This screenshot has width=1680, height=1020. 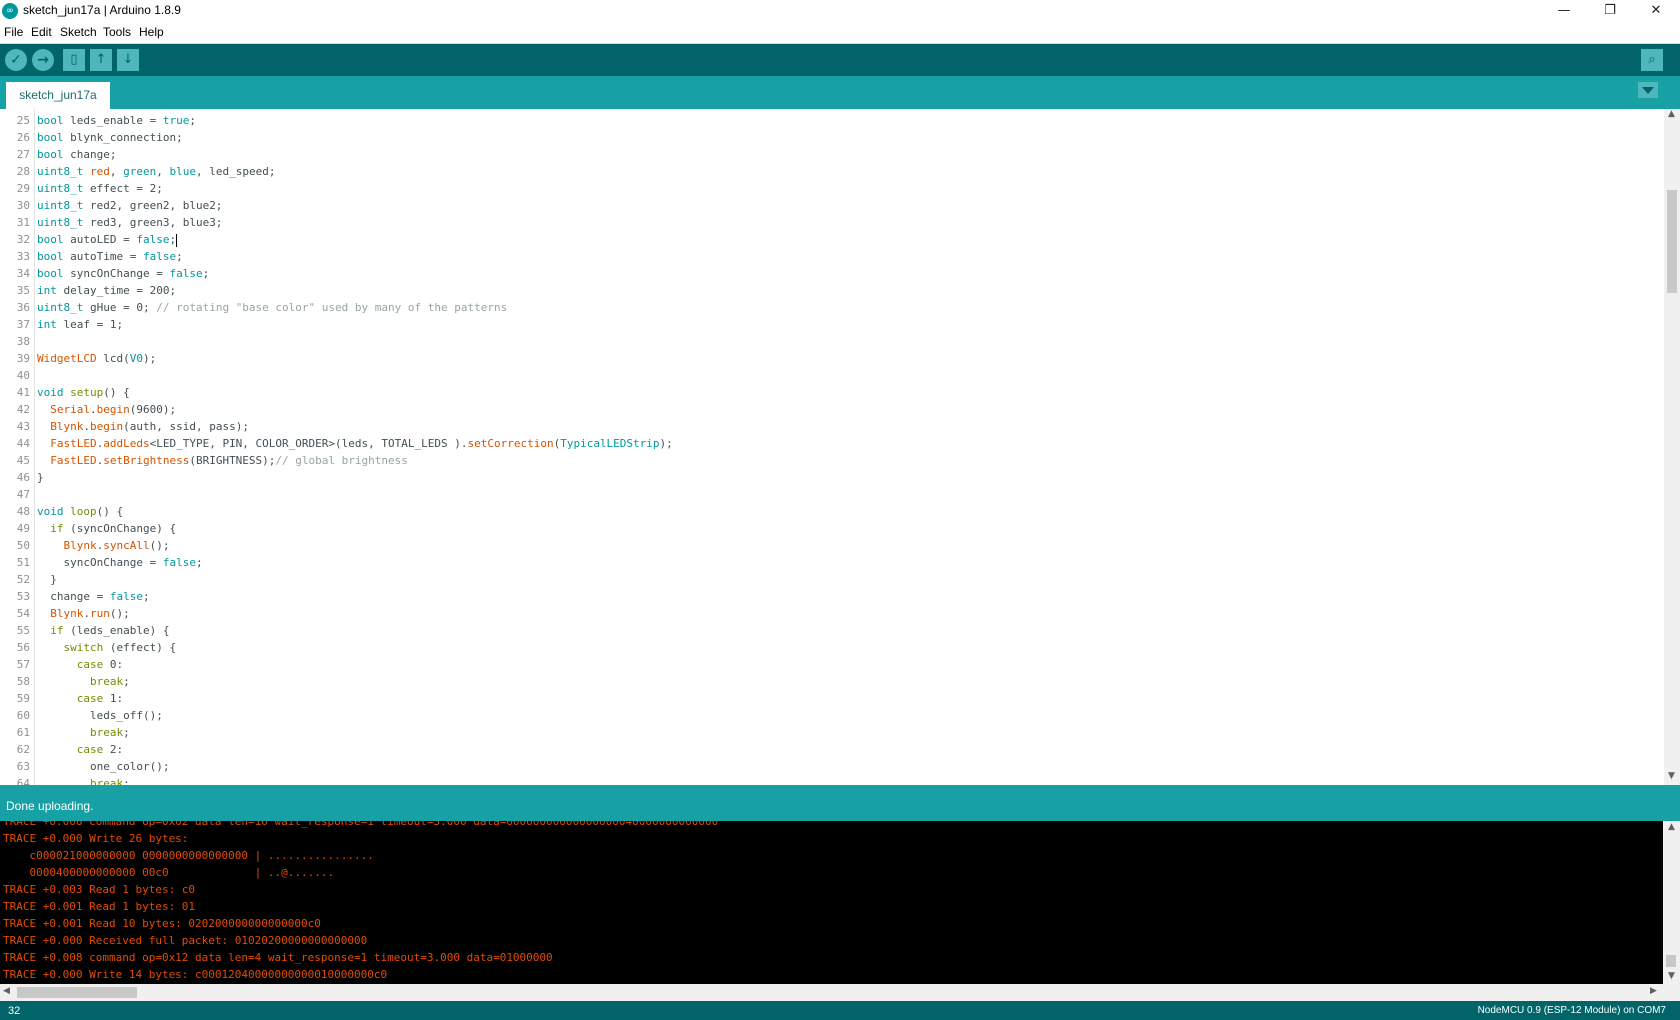 I want to click on verify-button: ✓, so click(x=16, y=60).